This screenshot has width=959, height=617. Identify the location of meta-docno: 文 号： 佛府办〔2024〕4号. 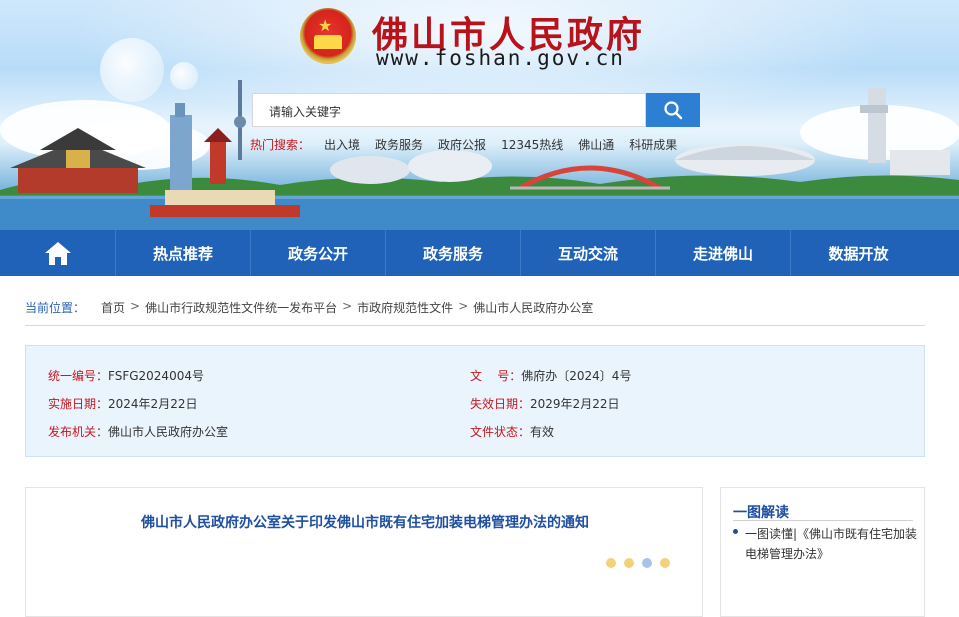
(550, 375).